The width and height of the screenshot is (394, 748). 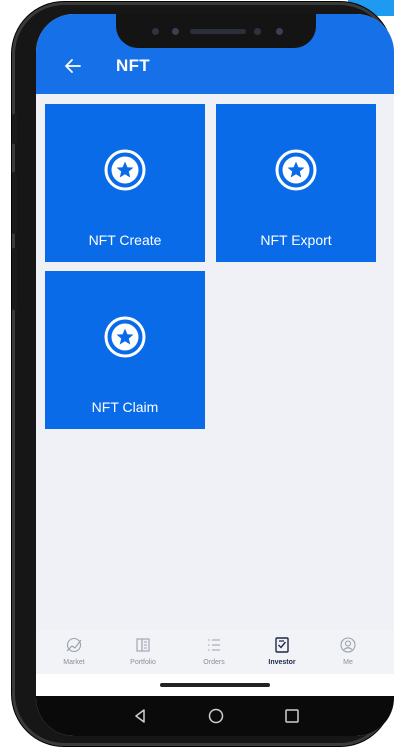 I want to click on front-camera-dot, so click(x=279, y=31).